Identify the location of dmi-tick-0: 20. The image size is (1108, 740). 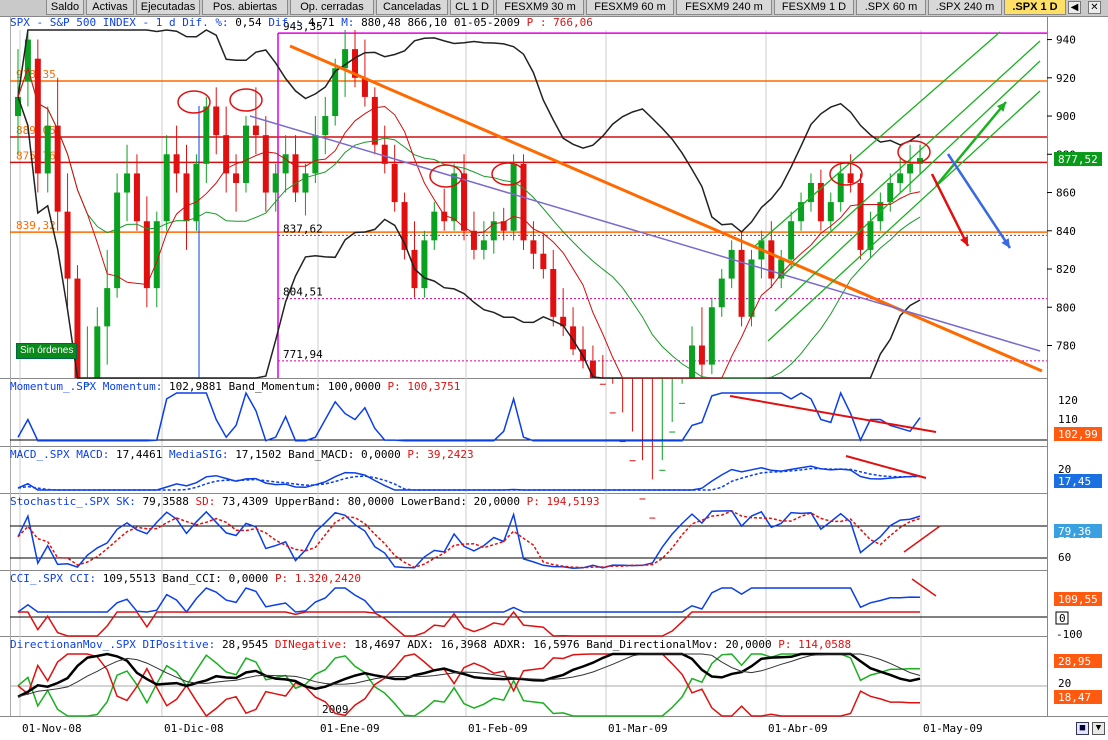
(1064, 683).